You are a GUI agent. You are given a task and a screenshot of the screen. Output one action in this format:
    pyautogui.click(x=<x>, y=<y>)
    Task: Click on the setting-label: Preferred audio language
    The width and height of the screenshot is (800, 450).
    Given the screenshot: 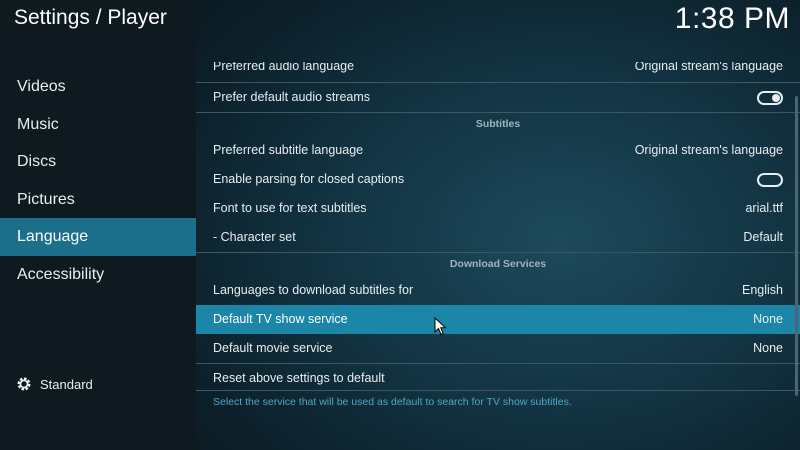 What is the action you would take?
    pyautogui.click(x=284, y=67)
    